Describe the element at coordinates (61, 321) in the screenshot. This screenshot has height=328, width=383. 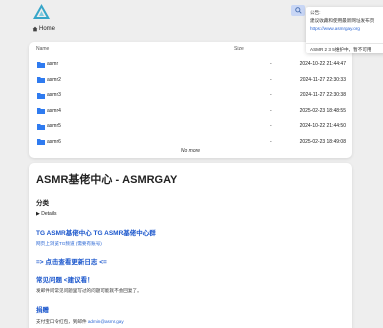
I see `donate-description: 支付宝口令红包，到邮件` at that location.